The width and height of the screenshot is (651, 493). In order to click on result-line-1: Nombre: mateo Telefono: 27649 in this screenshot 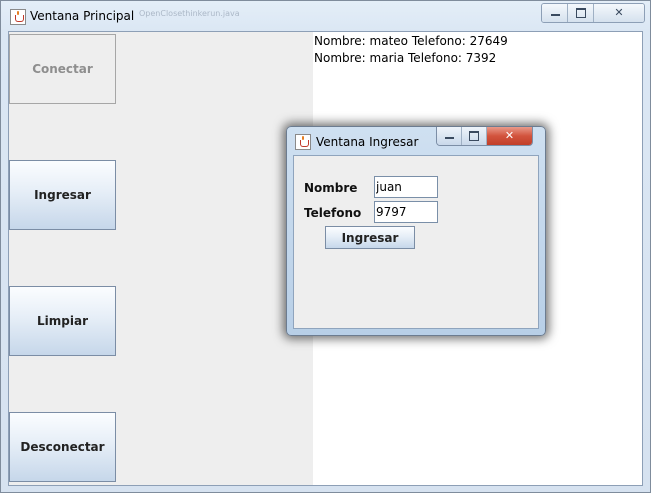, I will do `click(411, 41)`.